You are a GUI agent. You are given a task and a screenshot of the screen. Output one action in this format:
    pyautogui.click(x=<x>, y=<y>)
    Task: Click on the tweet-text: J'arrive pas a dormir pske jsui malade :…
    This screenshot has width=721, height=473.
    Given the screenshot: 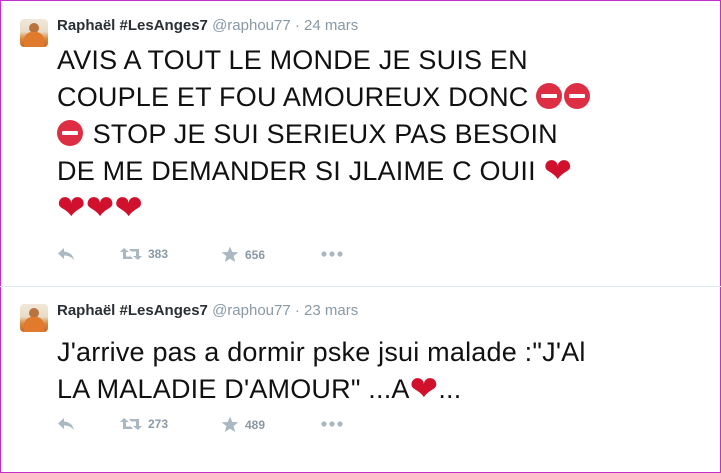 What is the action you would take?
    pyautogui.click(x=321, y=371)
    